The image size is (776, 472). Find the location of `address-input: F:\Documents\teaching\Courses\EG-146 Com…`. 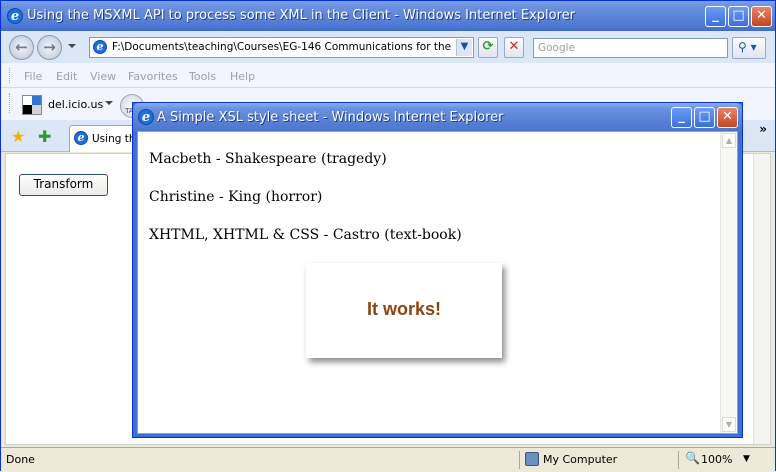

address-input: F:\Documents\teaching\Courses\EG-146 Com… is located at coordinates (282, 47).